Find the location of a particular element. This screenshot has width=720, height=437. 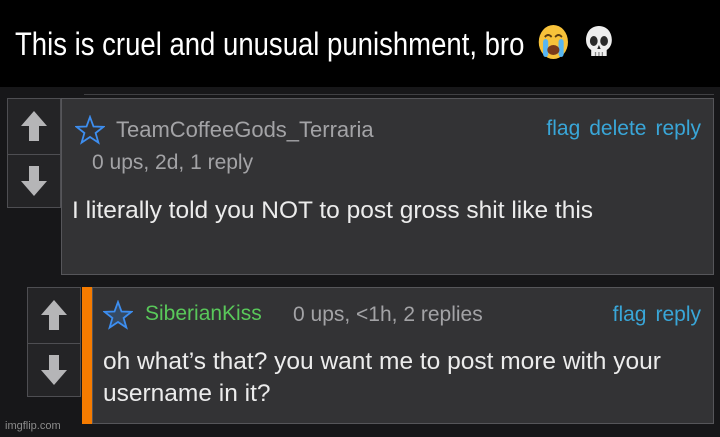

comment-actions: flag delete reply is located at coordinates (623, 129).